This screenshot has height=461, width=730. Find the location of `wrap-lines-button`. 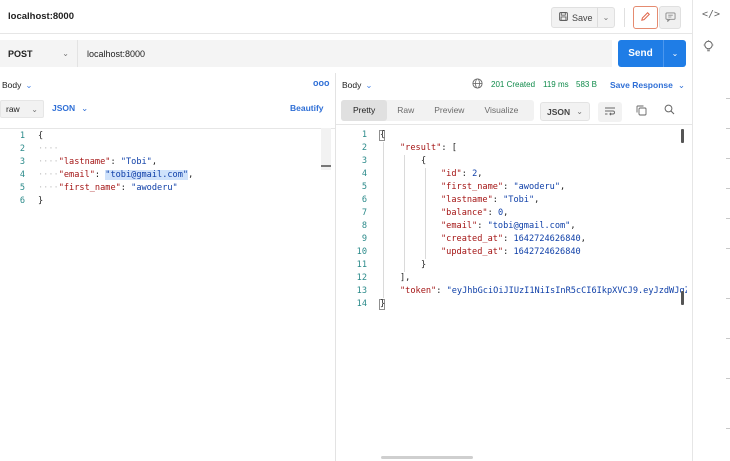

wrap-lines-button is located at coordinates (610, 112).